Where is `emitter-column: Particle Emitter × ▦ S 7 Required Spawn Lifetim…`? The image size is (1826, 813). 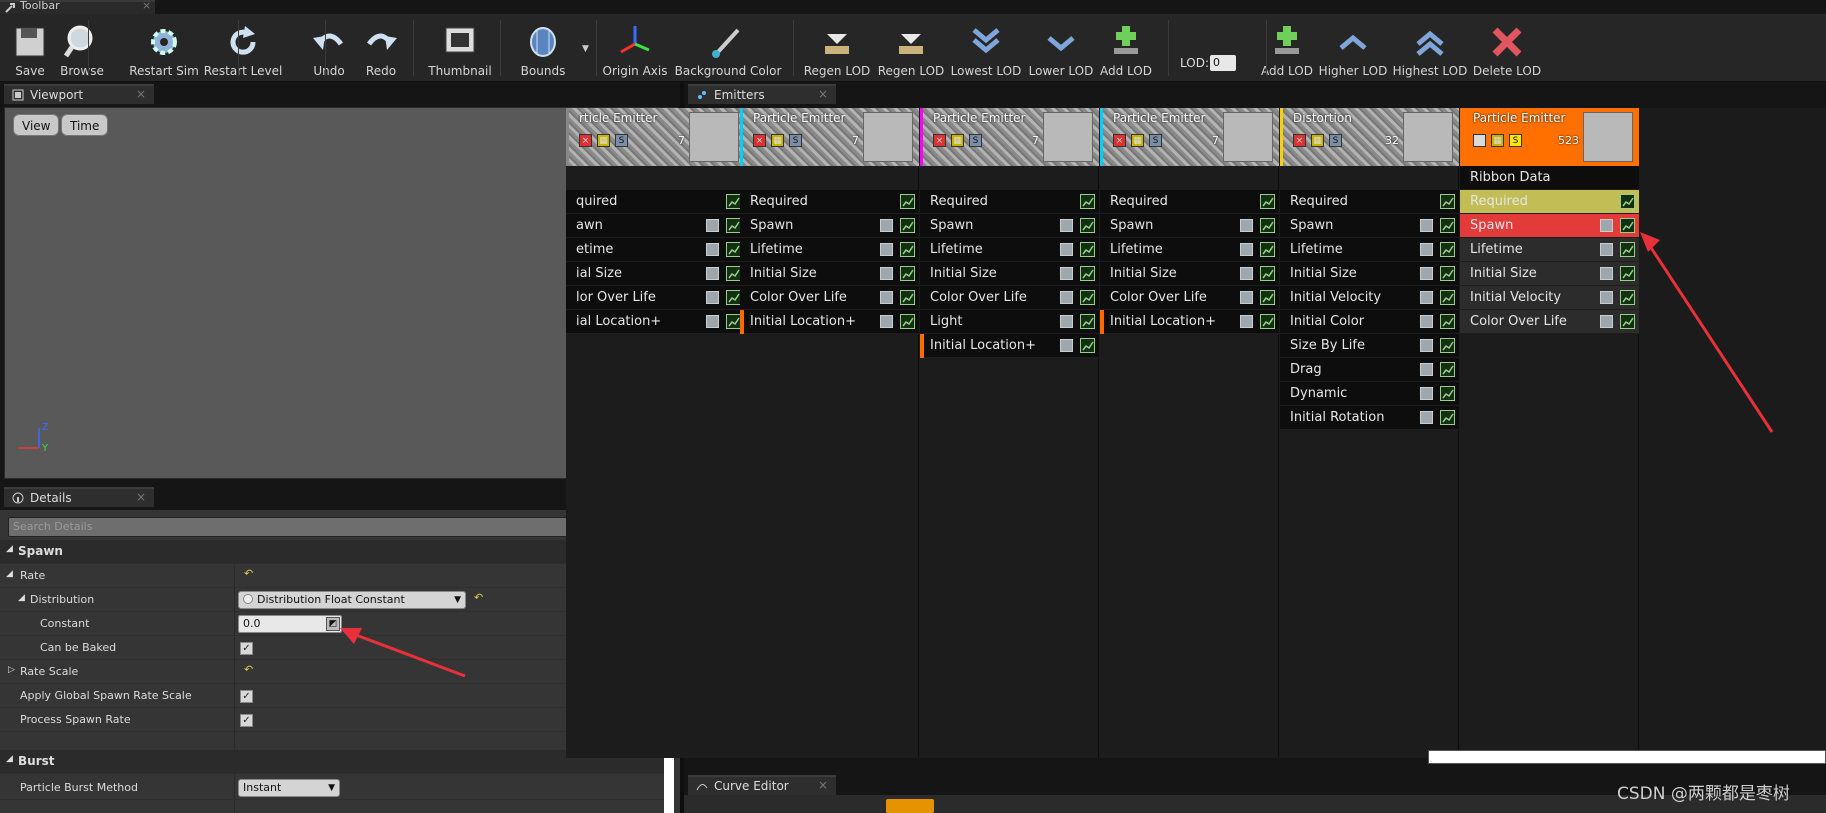
emitter-column: Particle Emitter × ▦ S 7 Required Spawn Lifetim… is located at coordinates (829, 433).